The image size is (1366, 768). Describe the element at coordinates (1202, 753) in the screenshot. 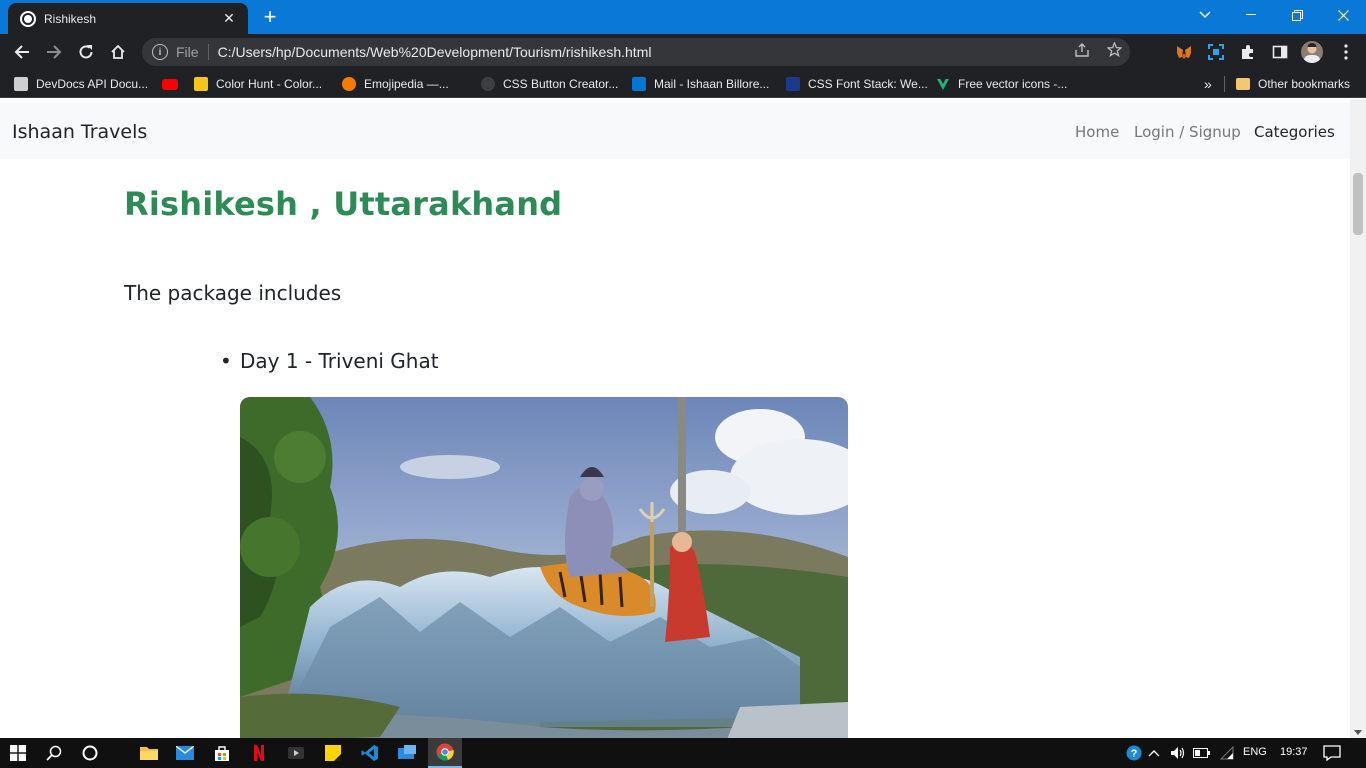

I see `battery-icon` at that location.